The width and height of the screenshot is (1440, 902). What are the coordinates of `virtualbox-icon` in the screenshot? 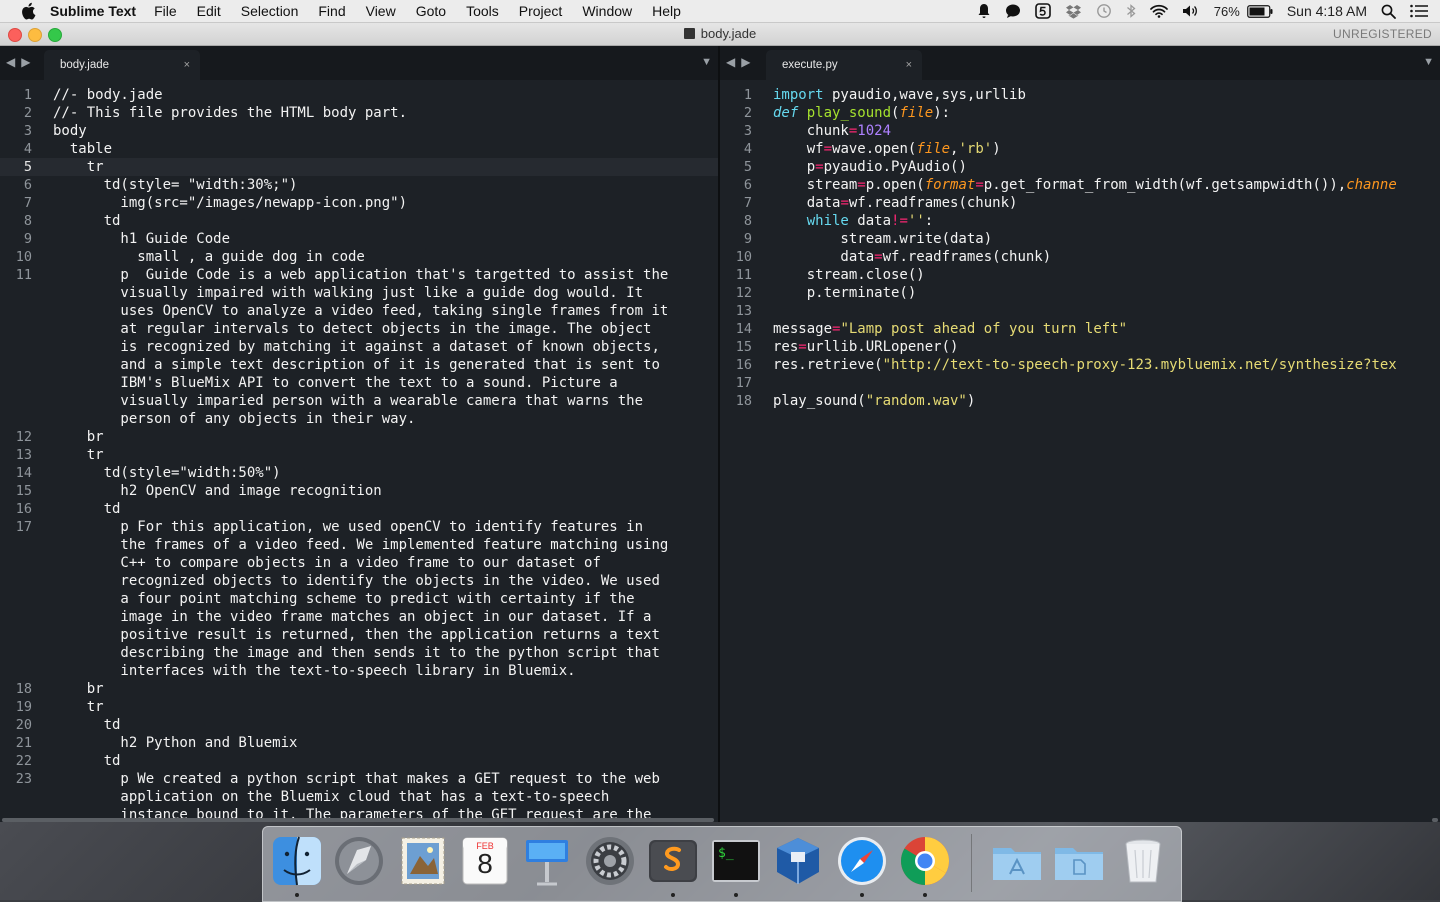 It's located at (798, 861).